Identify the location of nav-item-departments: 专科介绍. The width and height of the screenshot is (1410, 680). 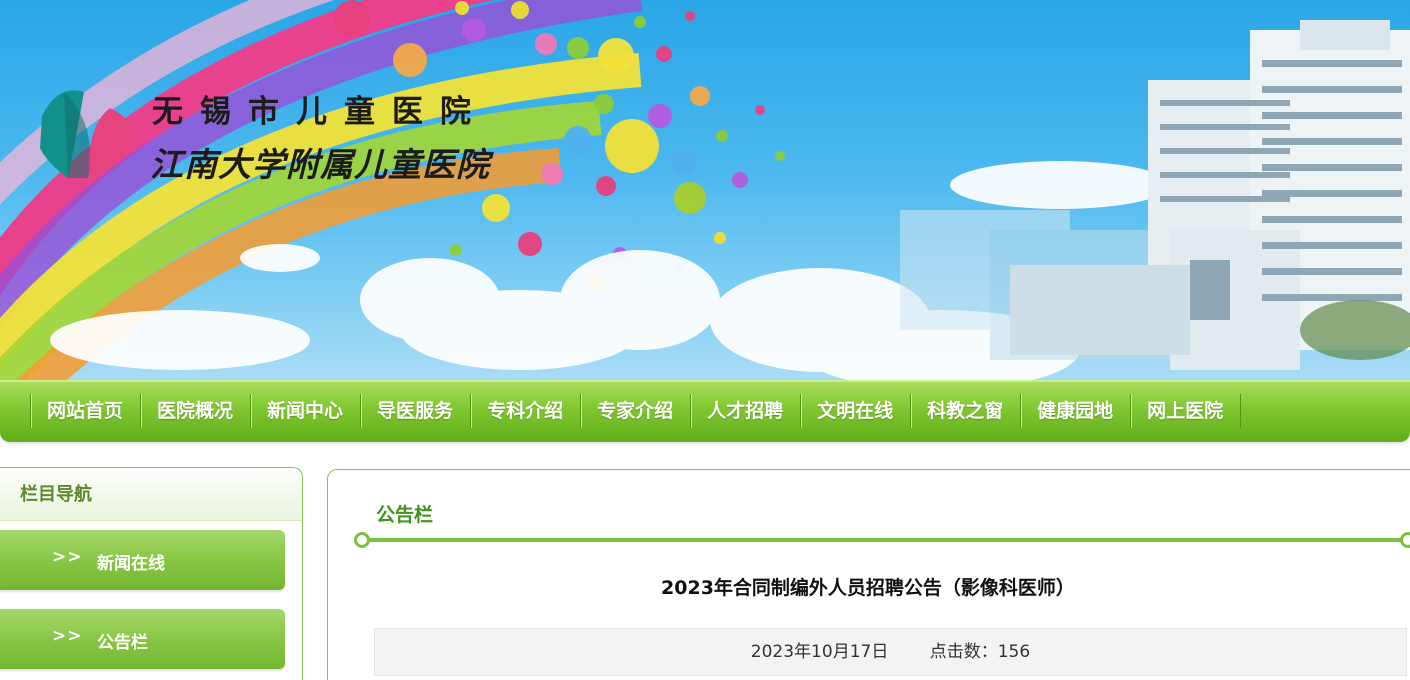
(525, 411).